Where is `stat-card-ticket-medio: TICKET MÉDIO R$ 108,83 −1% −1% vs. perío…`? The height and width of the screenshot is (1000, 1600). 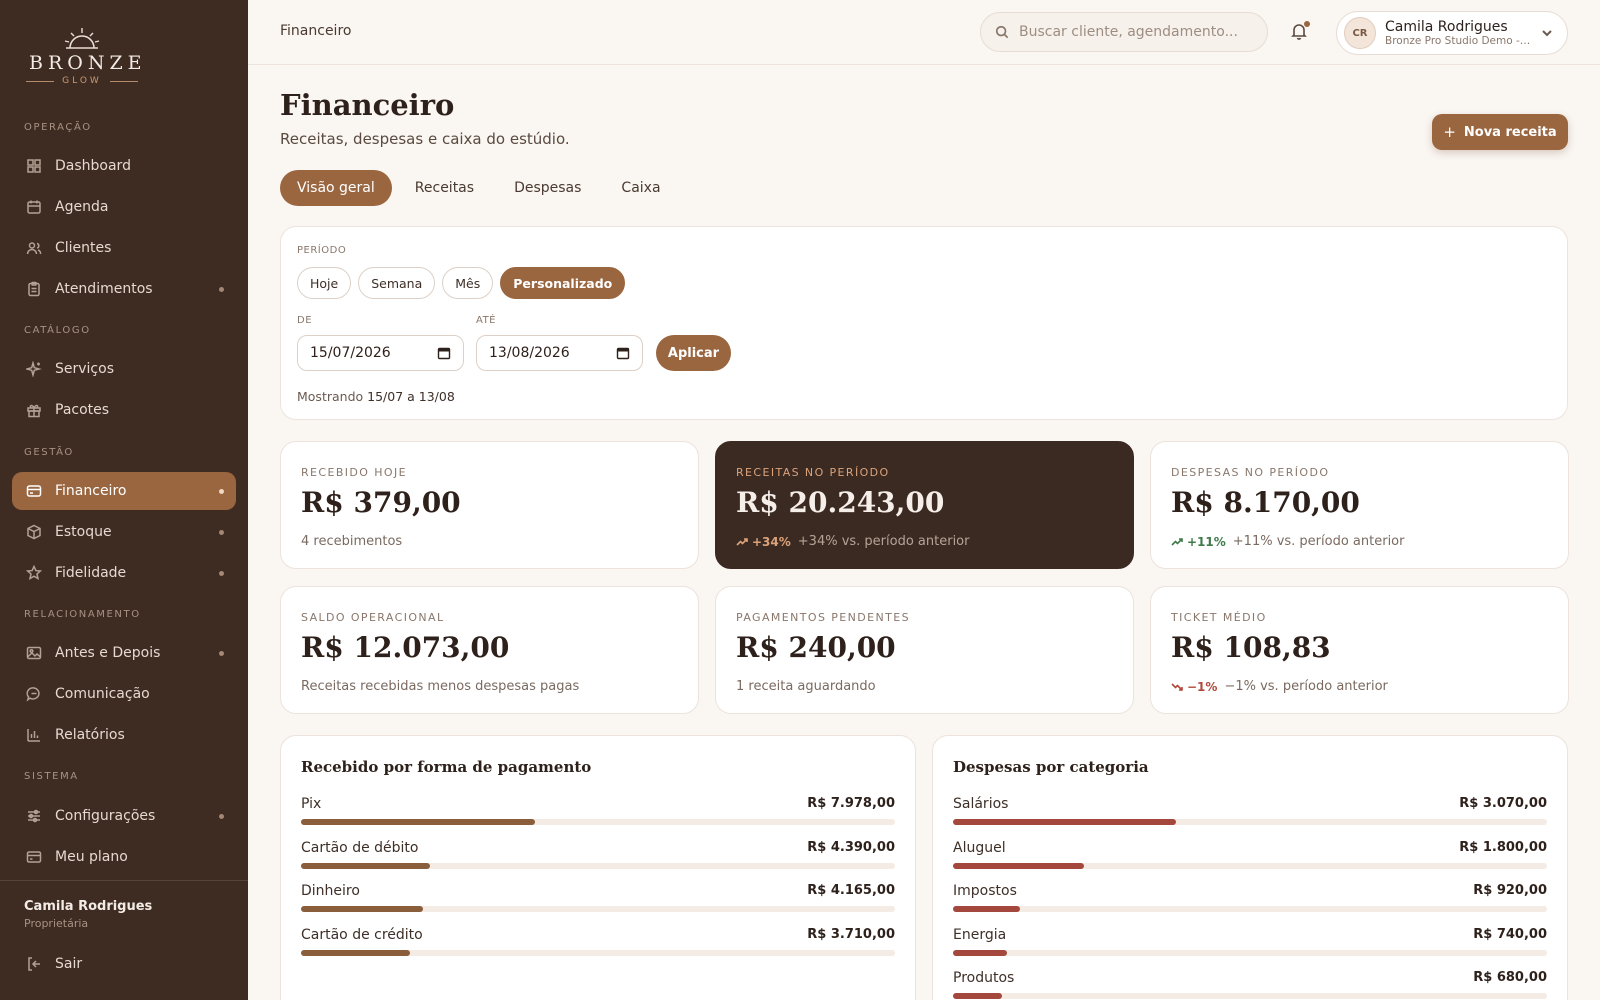
stat-card-ticket-medio: TICKET MÉDIO R$ 108,83 −1% −1% vs. perío… is located at coordinates (1359, 650).